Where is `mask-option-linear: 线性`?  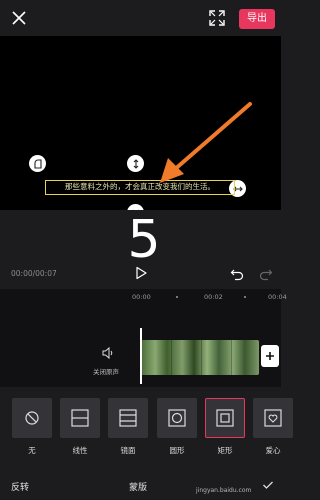 mask-option-linear: 线性 is located at coordinates (80, 427).